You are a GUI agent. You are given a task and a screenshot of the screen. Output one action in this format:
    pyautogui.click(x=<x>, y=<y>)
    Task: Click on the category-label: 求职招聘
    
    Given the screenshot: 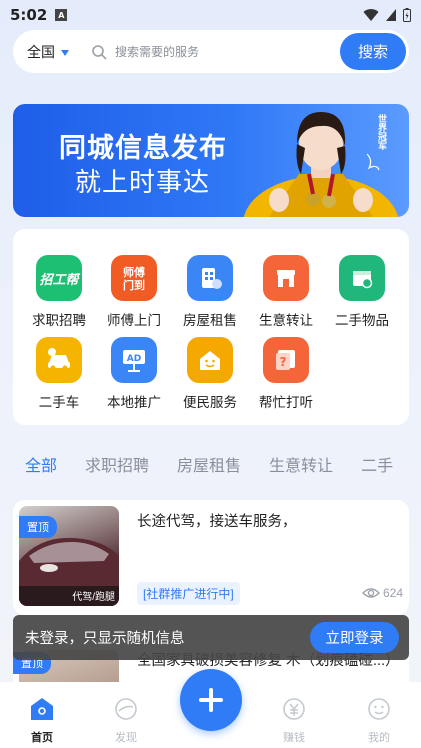 What is the action you would take?
    pyautogui.click(x=59, y=320)
    